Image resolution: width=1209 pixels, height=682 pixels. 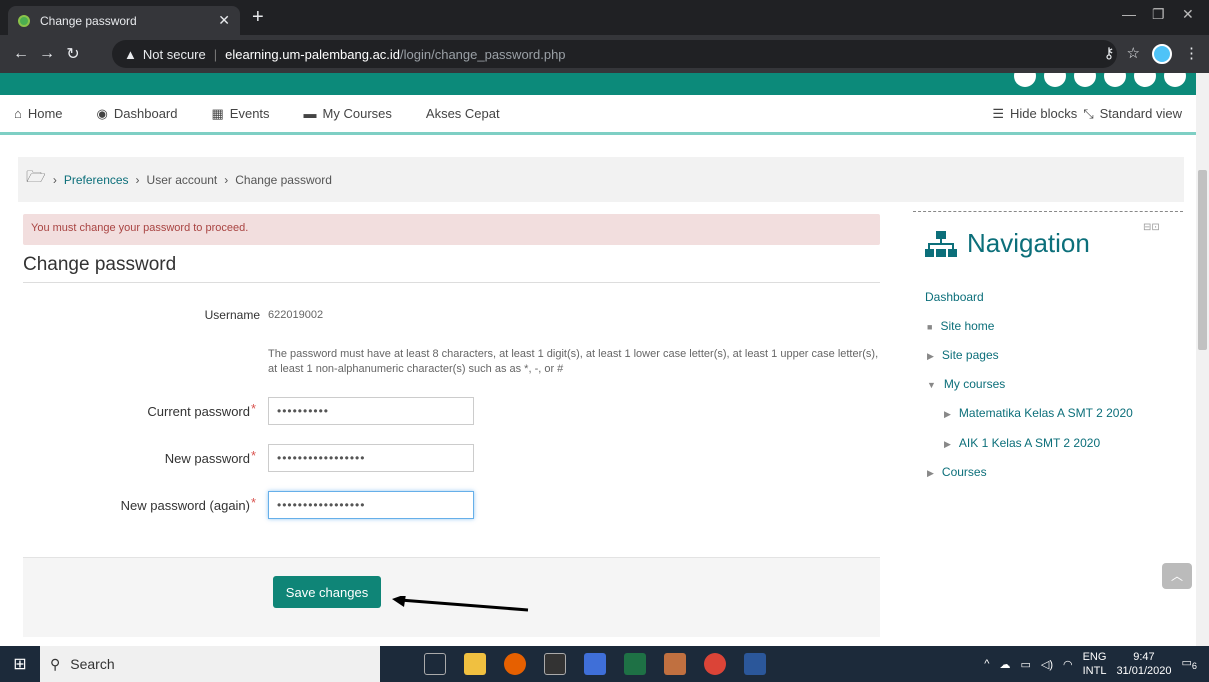 I want to click on save-changes-button: Save changes, so click(x=327, y=592).